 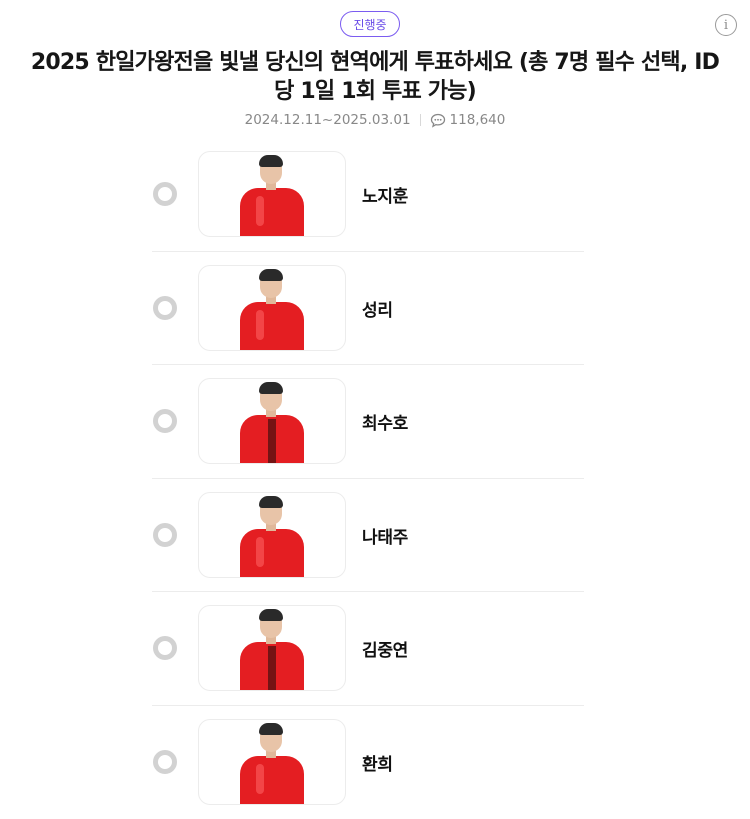 What do you see at coordinates (438, 120) in the screenshot?
I see `comment-icon` at bounding box center [438, 120].